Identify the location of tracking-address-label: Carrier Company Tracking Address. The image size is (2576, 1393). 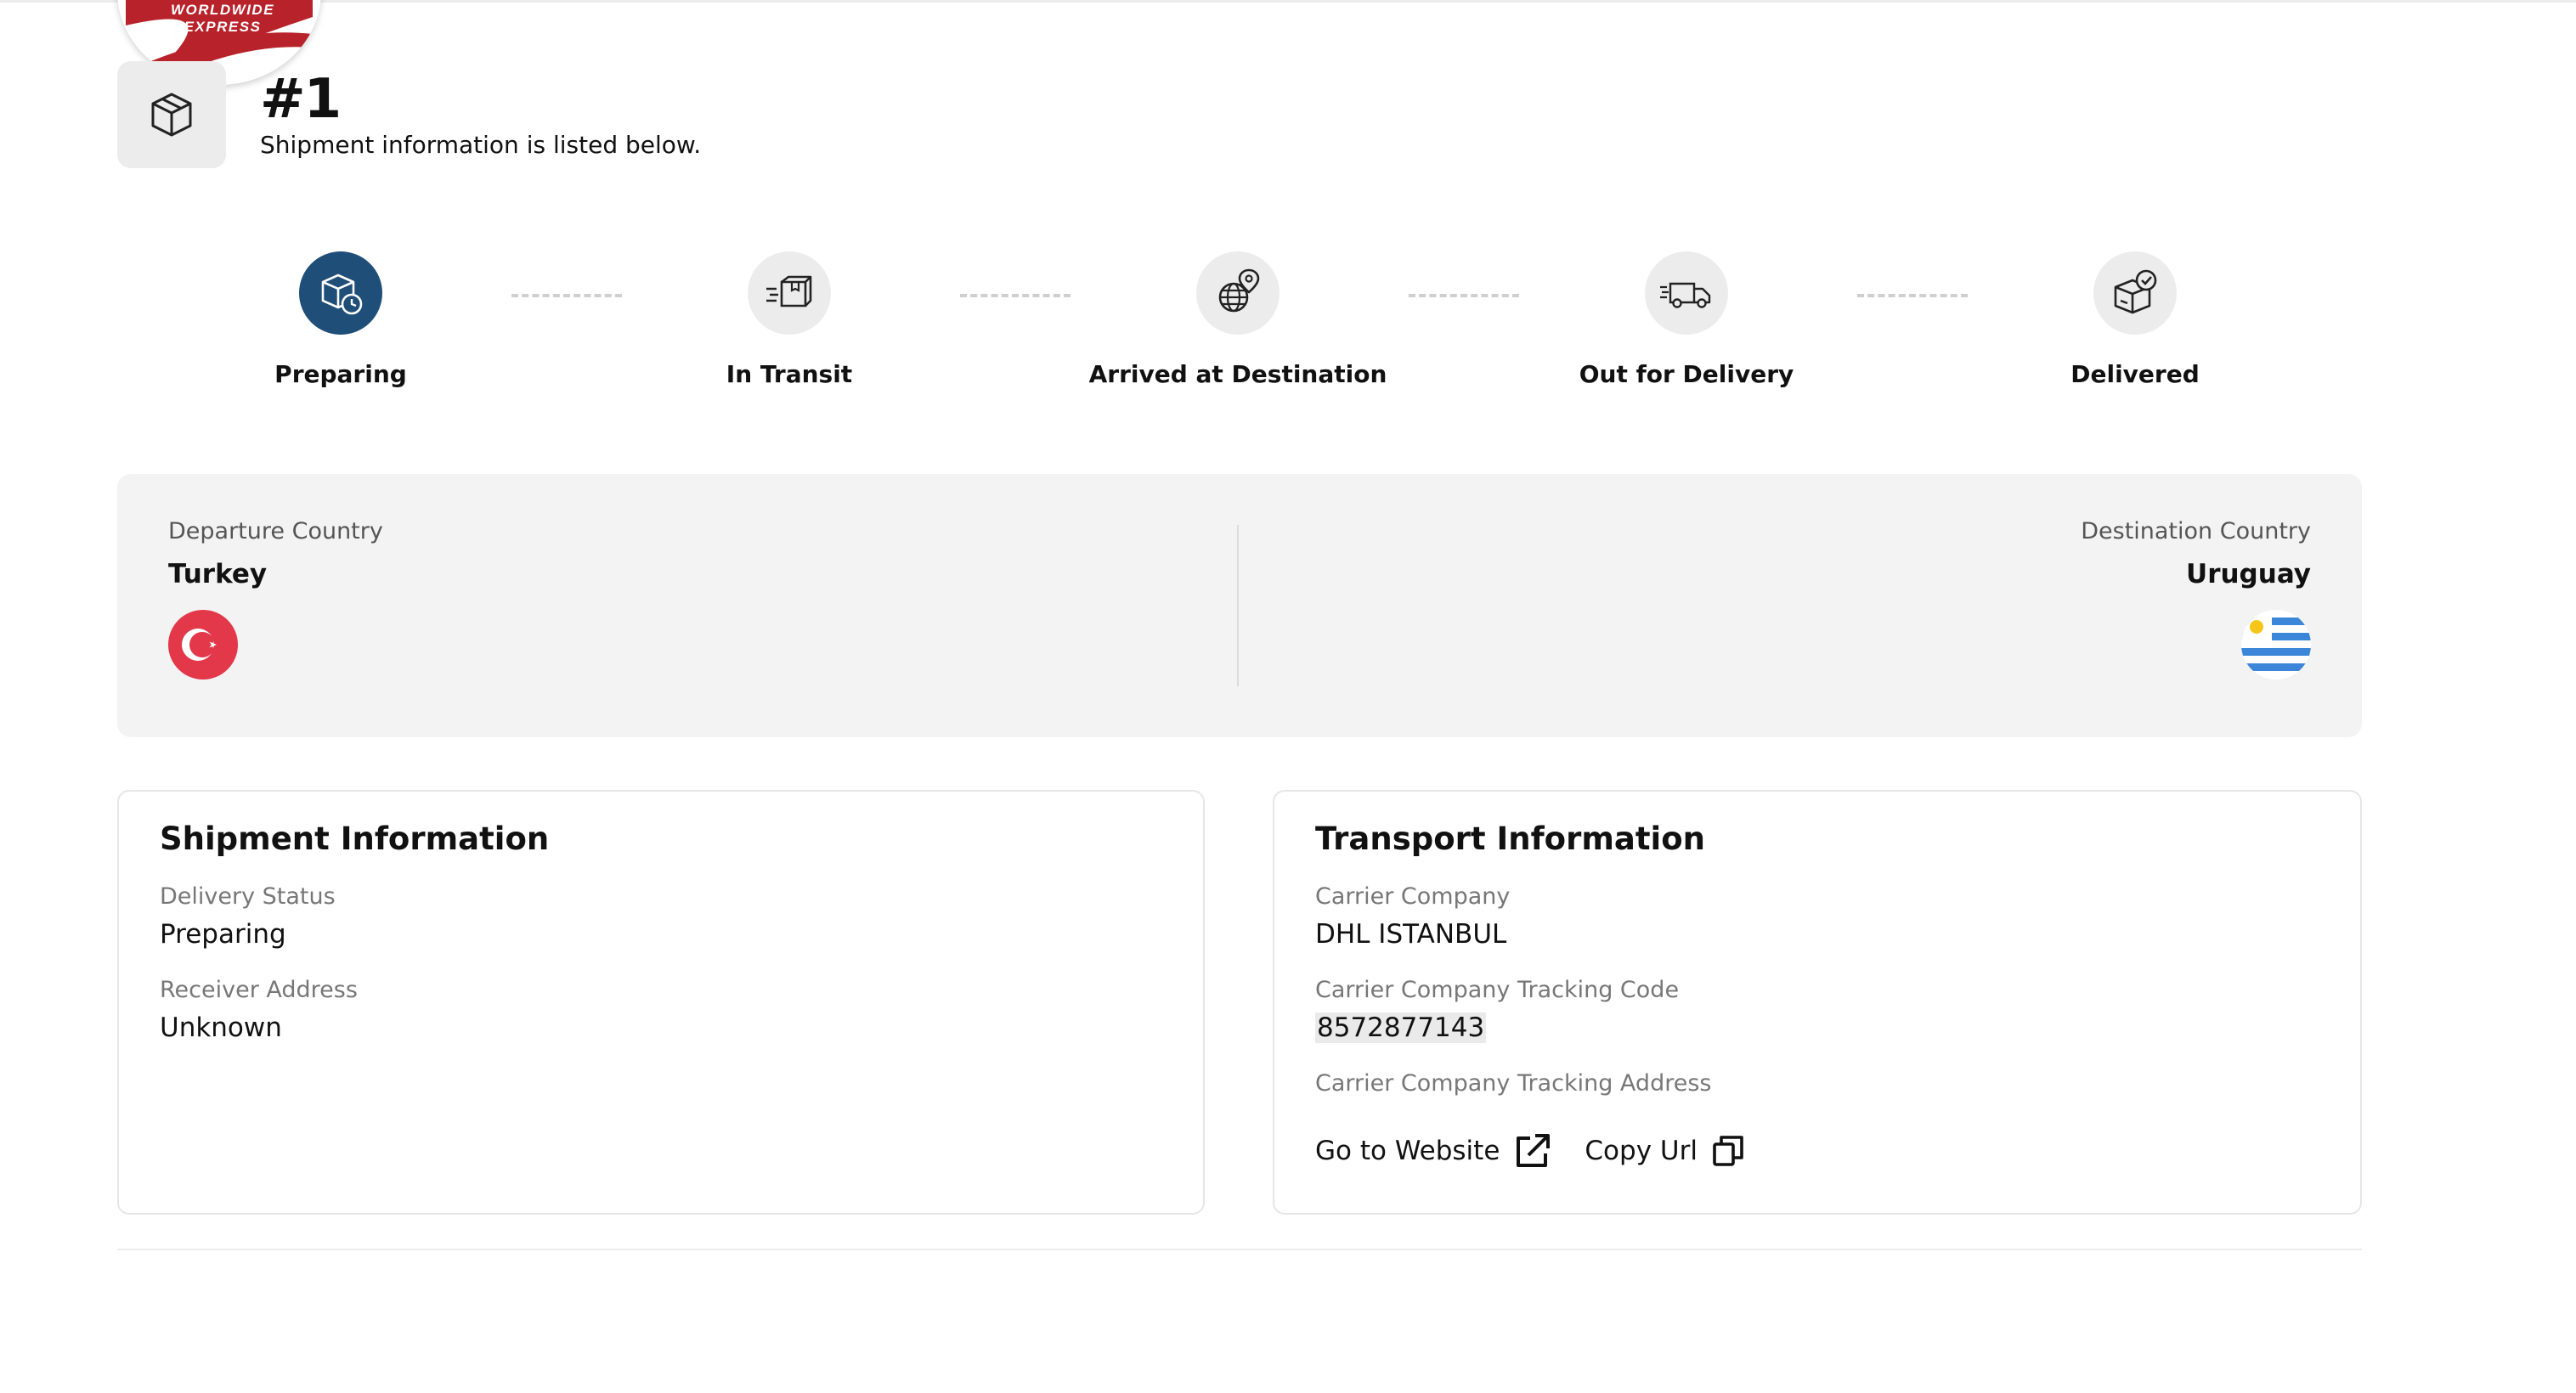
(1513, 1083).